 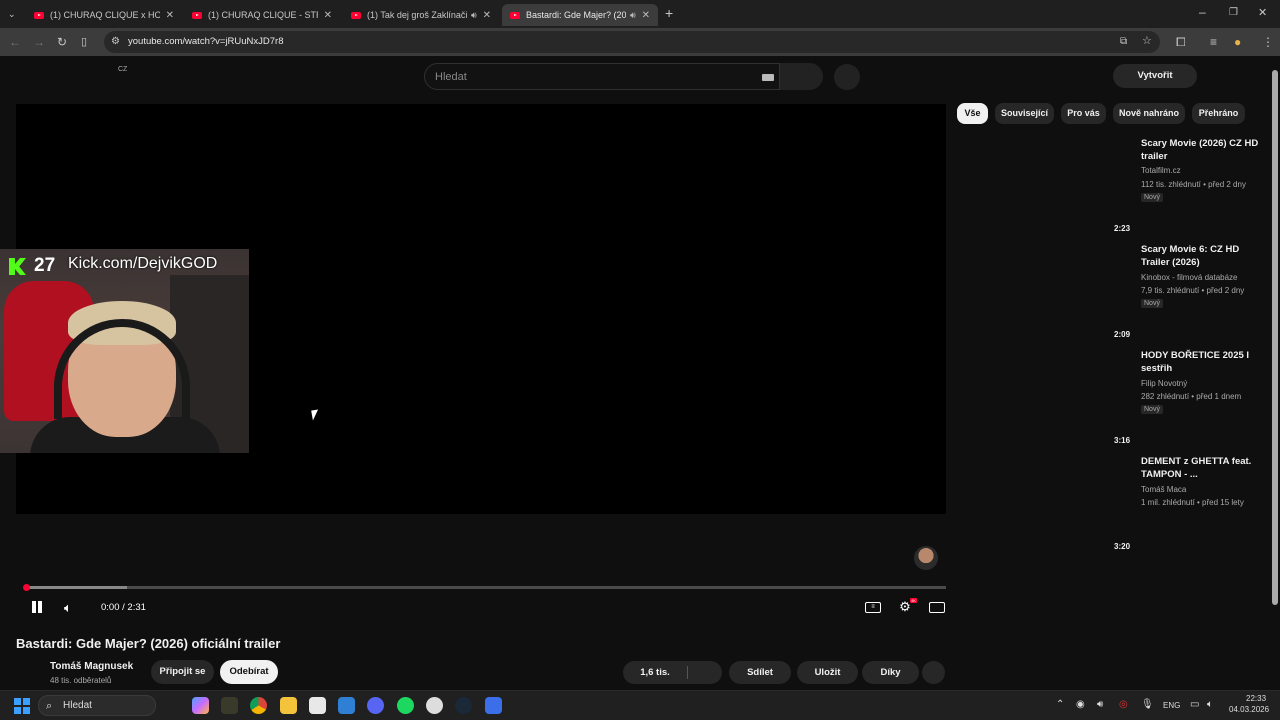 I want to click on copilot-icon, so click(x=200, y=705).